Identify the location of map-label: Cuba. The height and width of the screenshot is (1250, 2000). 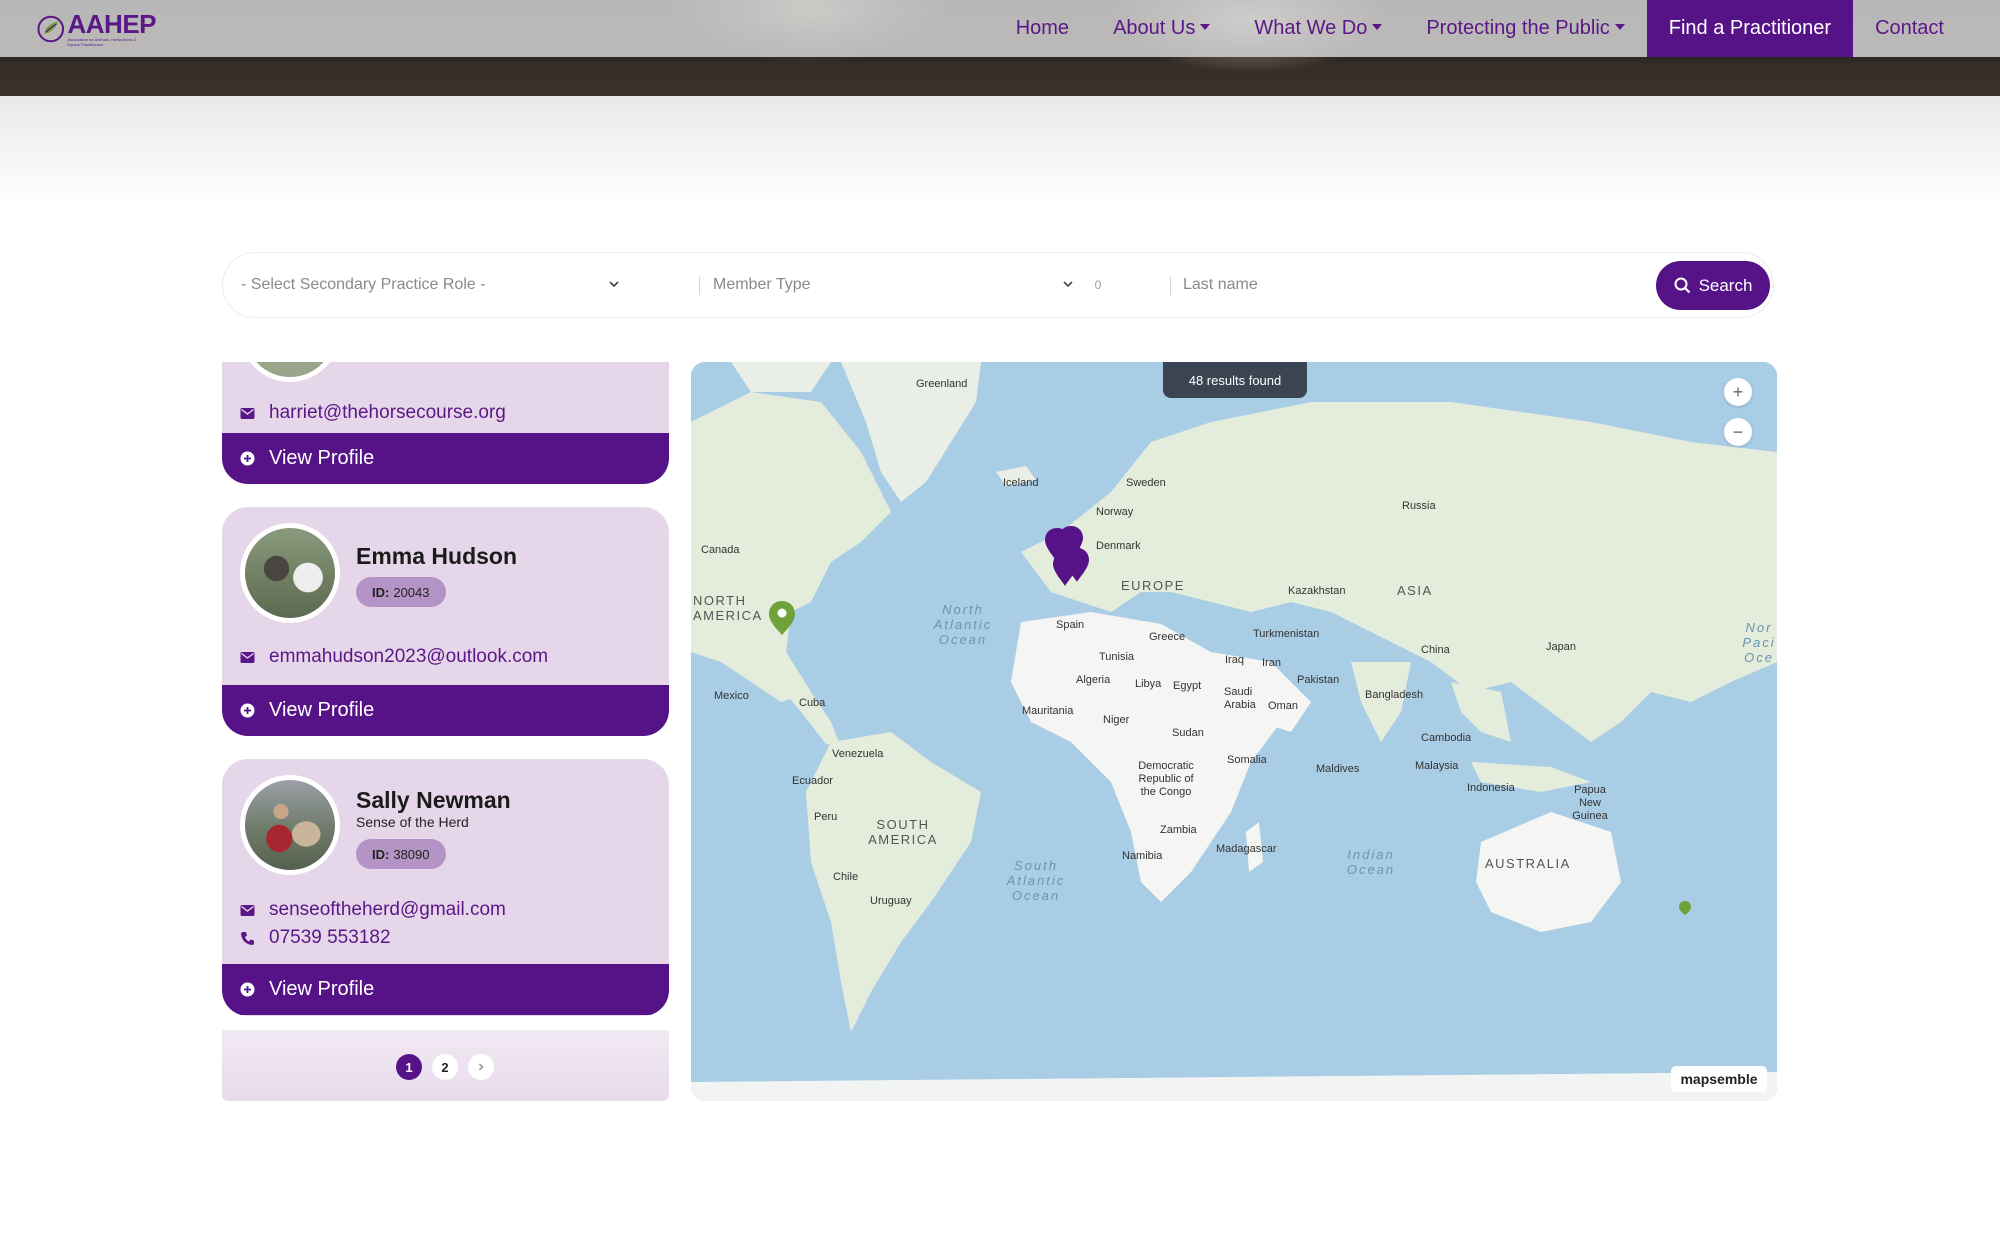
(812, 703).